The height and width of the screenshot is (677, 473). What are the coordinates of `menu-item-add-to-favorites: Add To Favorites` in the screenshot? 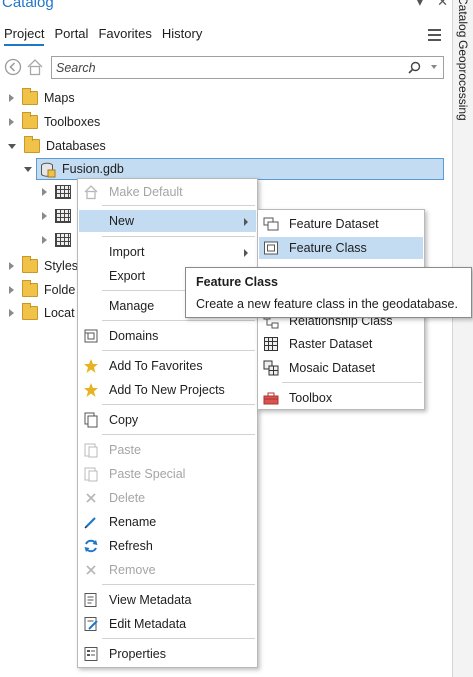 It's located at (167, 366).